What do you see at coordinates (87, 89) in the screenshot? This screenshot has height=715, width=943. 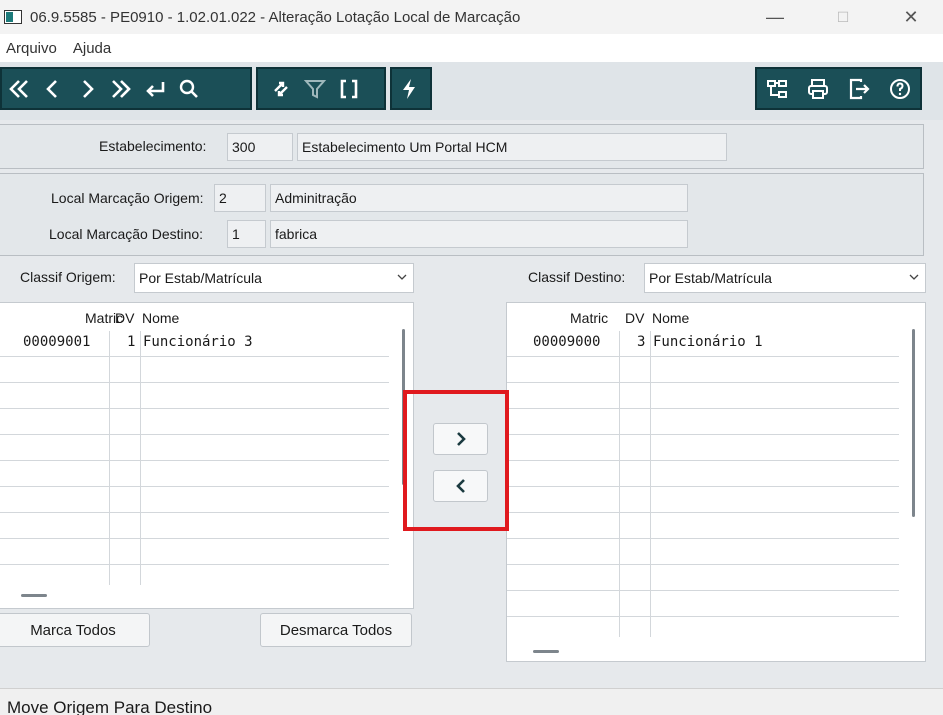 I see `next-icon` at bounding box center [87, 89].